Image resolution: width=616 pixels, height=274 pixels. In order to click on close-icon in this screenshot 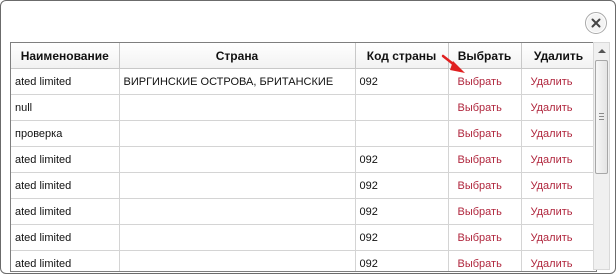, I will do `click(596, 23)`.